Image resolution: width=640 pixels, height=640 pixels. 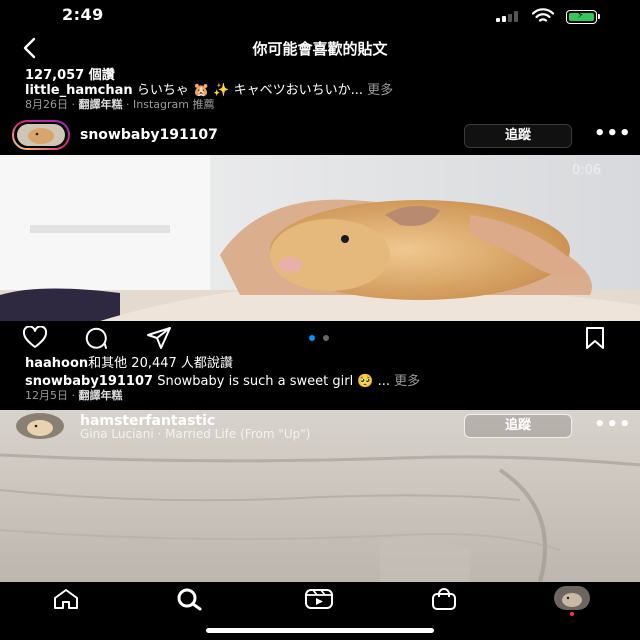 What do you see at coordinates (66, 599) in the screenshot?
I see `home-icon` at bounding box center [66, 599].